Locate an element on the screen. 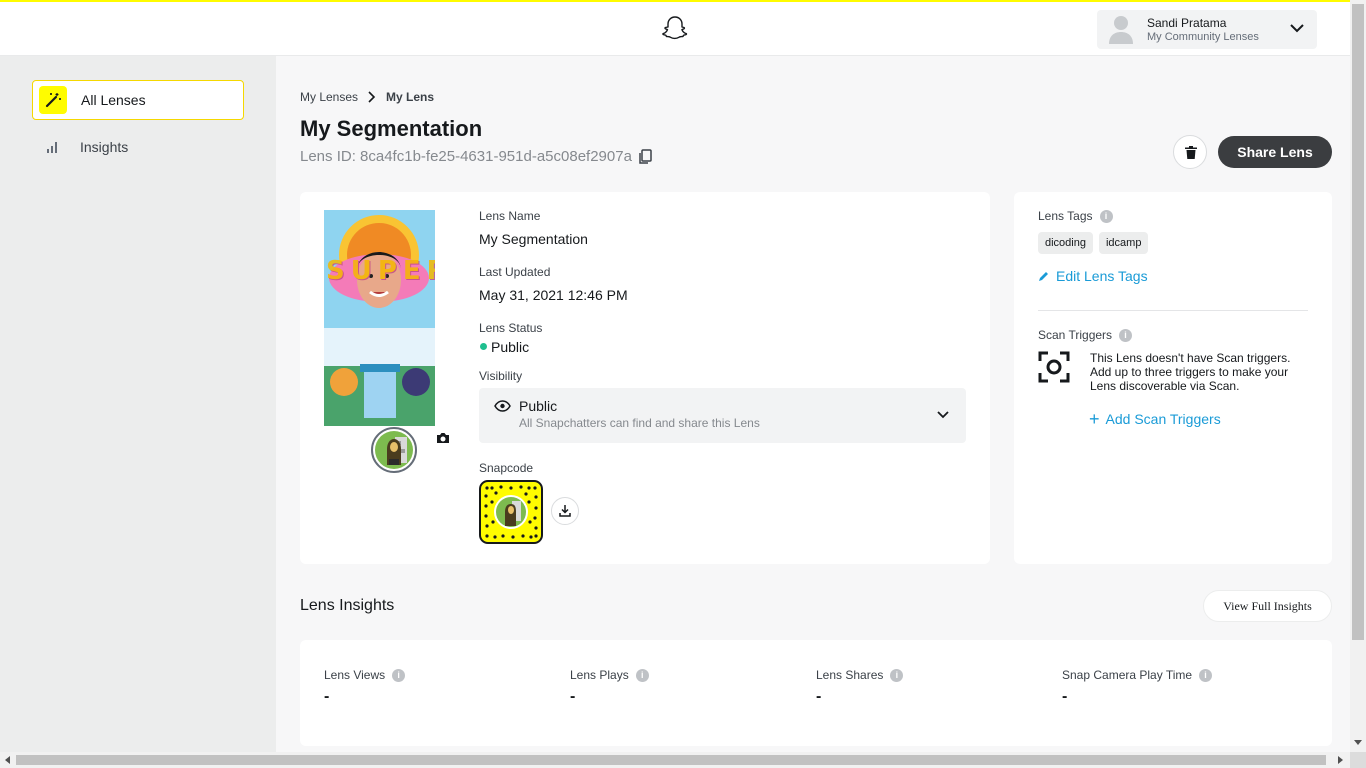  edit-lens-tags-label: Edit Lens Tags is located at coordinates (1102, 276).